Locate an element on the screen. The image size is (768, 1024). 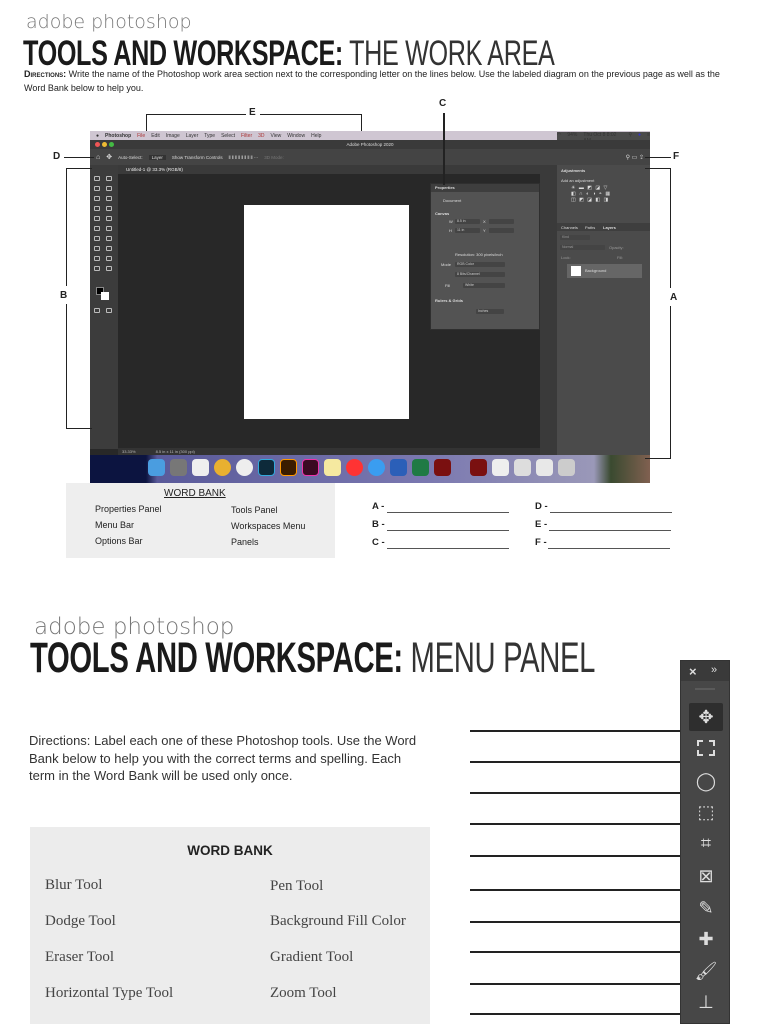
apple-icon: ● is located at coordinates (98, 135).